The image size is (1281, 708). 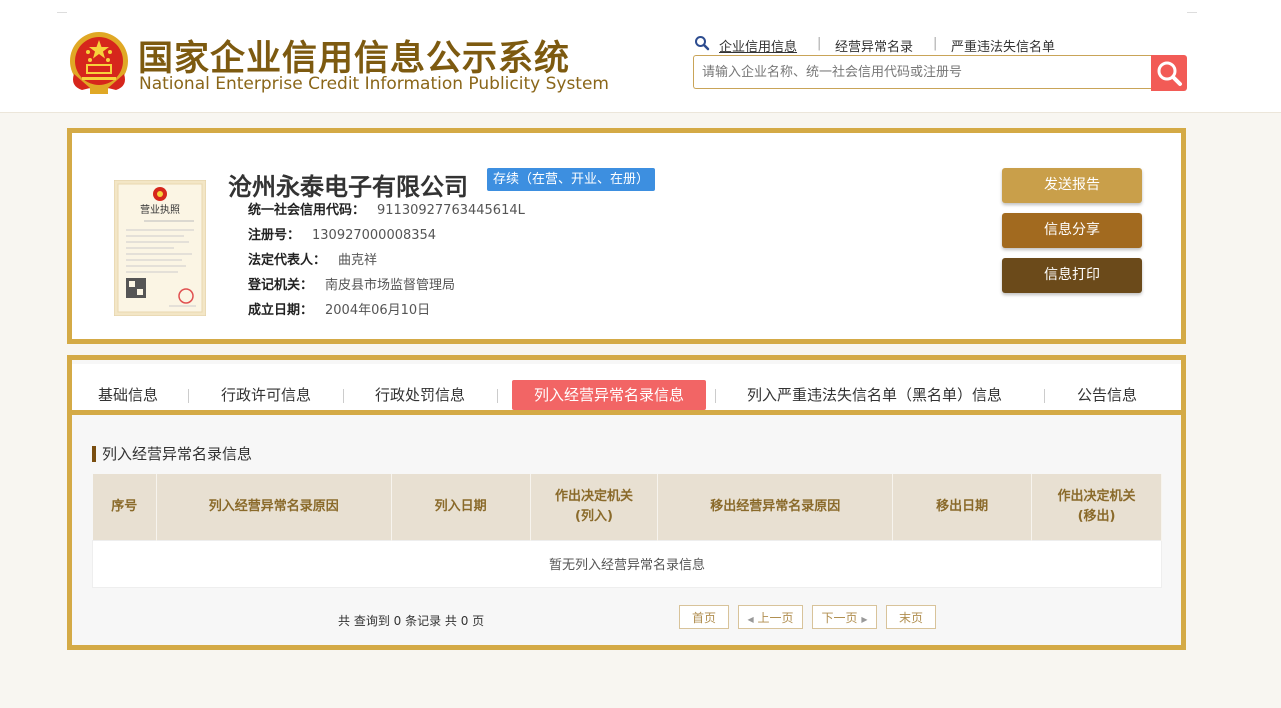 I want to click on prev-page-button: ◀ 上一页, so click(x=770, y=617).